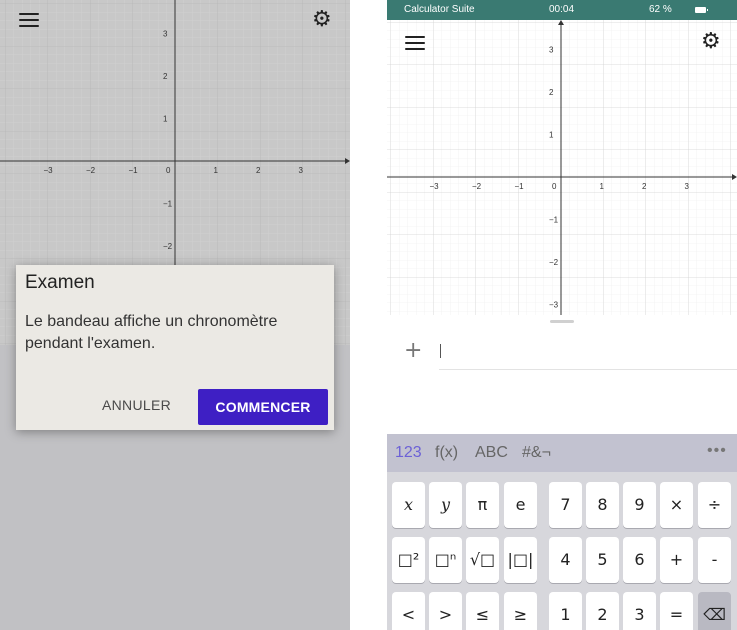 Image resolution: width=737 pixels, height=630 pixels. Describe the element at coordinates (602, 611) in the screenshot. I see `key-2: 2` at that location.